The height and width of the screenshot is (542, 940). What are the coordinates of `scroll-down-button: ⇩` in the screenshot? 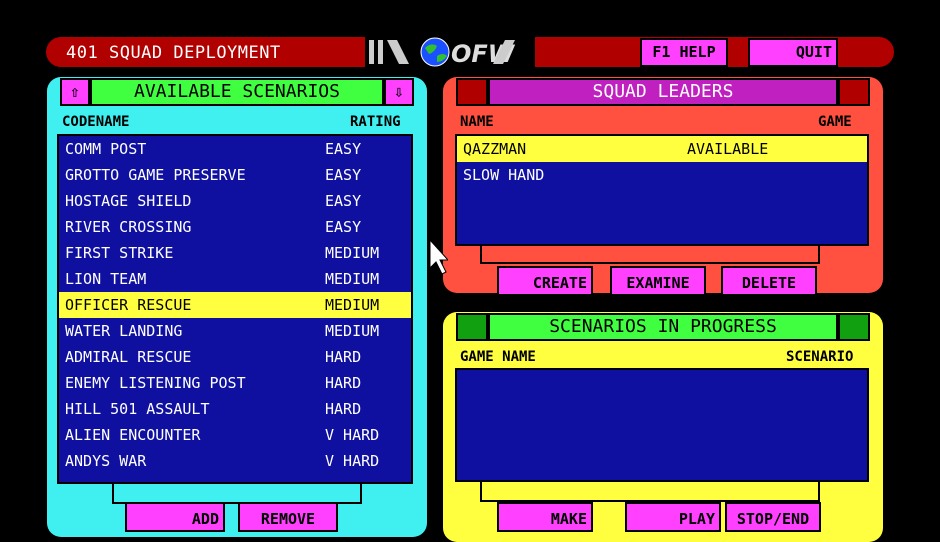 It's located at (399, 92).